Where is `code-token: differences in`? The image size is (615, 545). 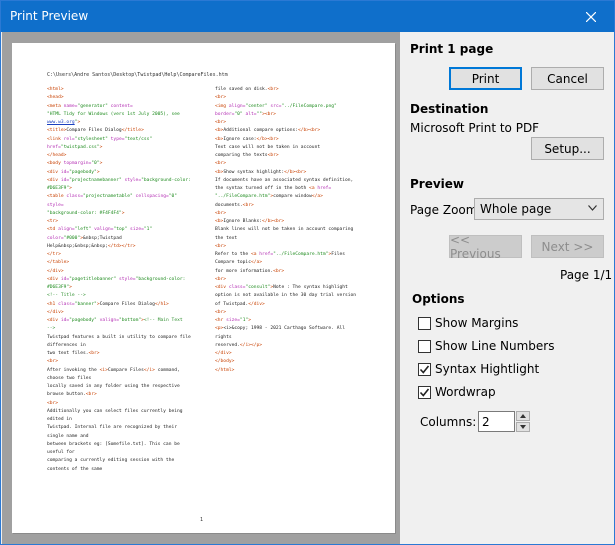 code-token: differences in is located at coordinates (66, 345).